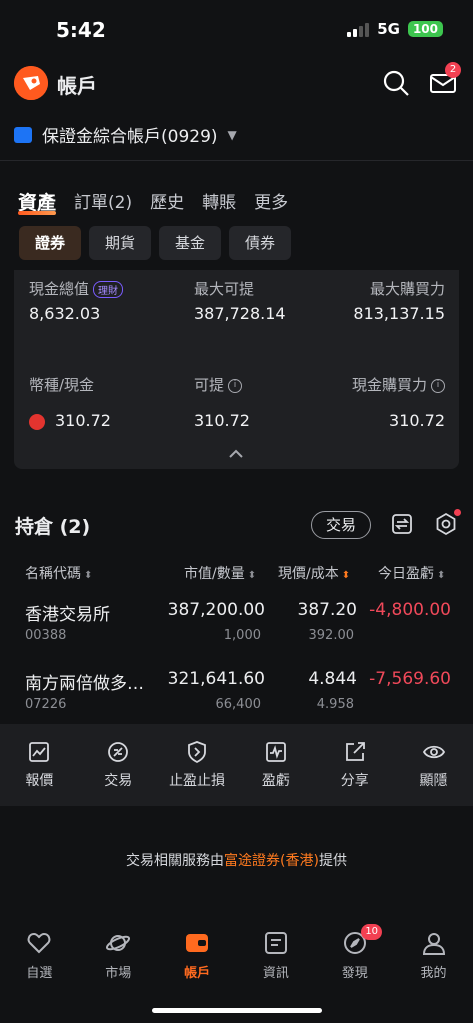  What do you see at coordinates (120, 243) in the screenshot?
I see `subtab-futures: 期貨` at bounding box center [120, 243].